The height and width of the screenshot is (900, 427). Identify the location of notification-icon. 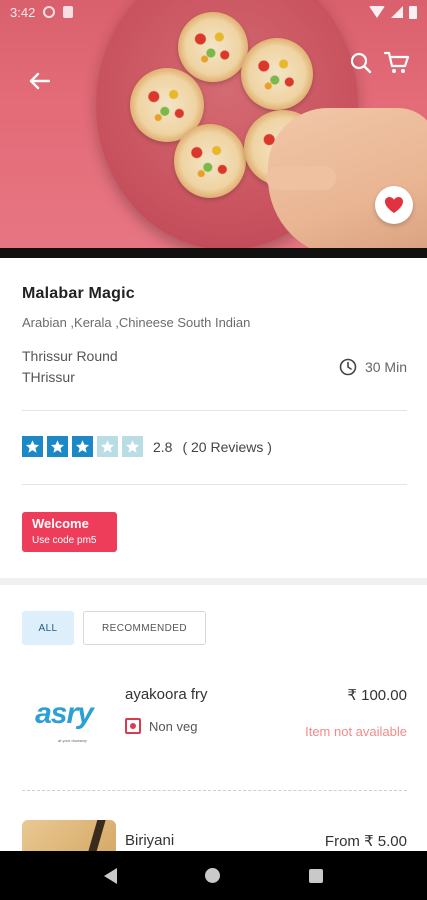
(49, 12).